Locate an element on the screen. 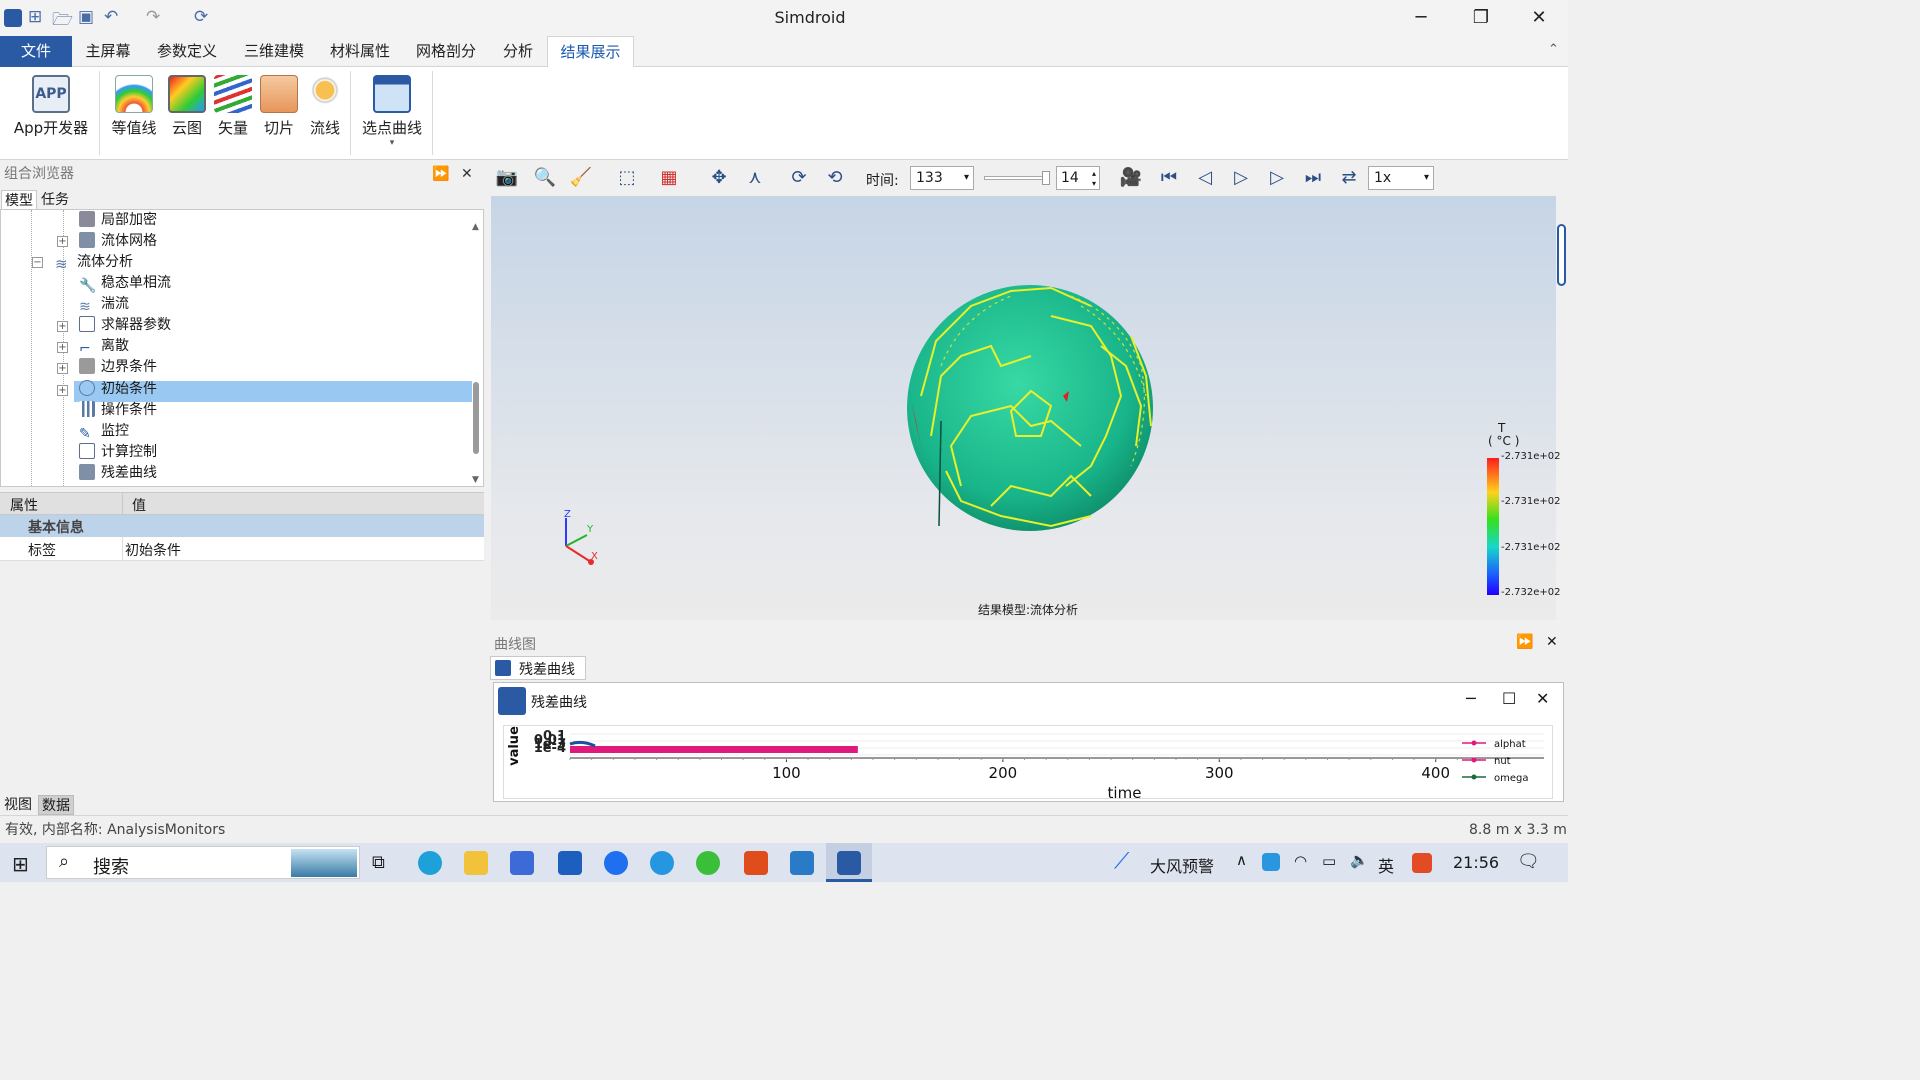 The width and height of the screenshot is (1920, 1080). tree-item: ✎ 监控 is located at coordinates (104, 431).